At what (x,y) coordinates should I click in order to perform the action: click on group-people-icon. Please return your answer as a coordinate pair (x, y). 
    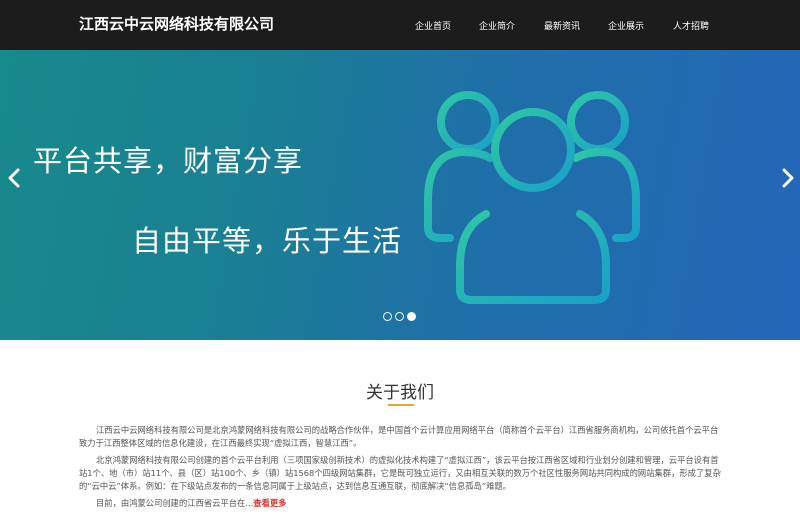
    Looking at the image, I should click on (532, 197).